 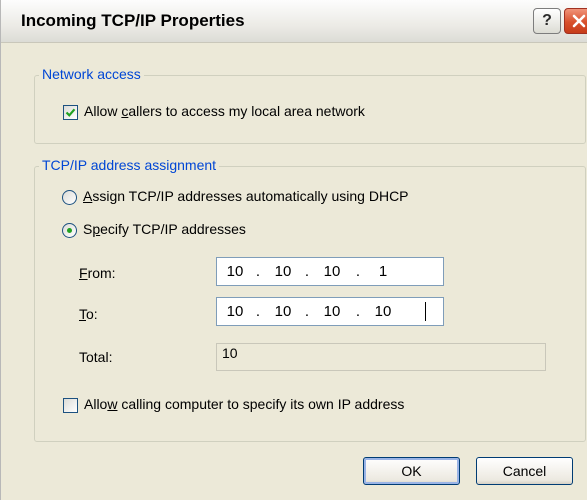 I want to click on to-ip-field: 10 . 10 . 10 . 10, so click(x=330, y=311).